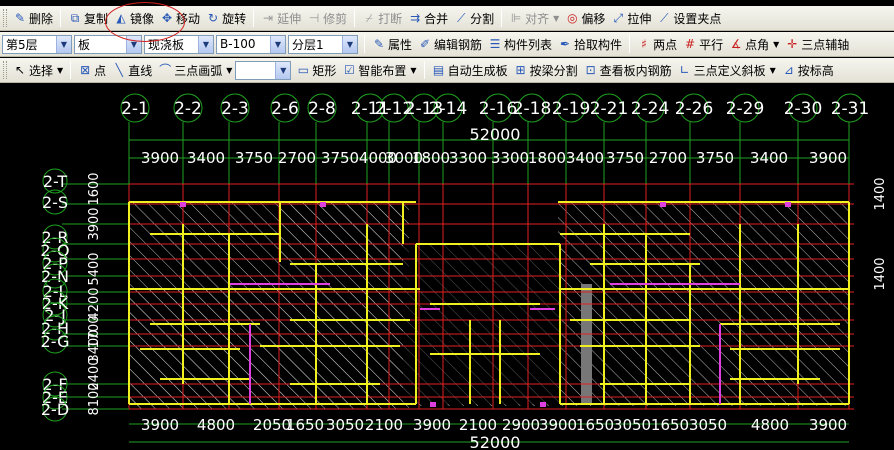  What do you see at coordinates (450, 44) in the screenshot?
I see `edit-rebar-button: ✐ 编辑钢筋` at bounding box center [450, 44].